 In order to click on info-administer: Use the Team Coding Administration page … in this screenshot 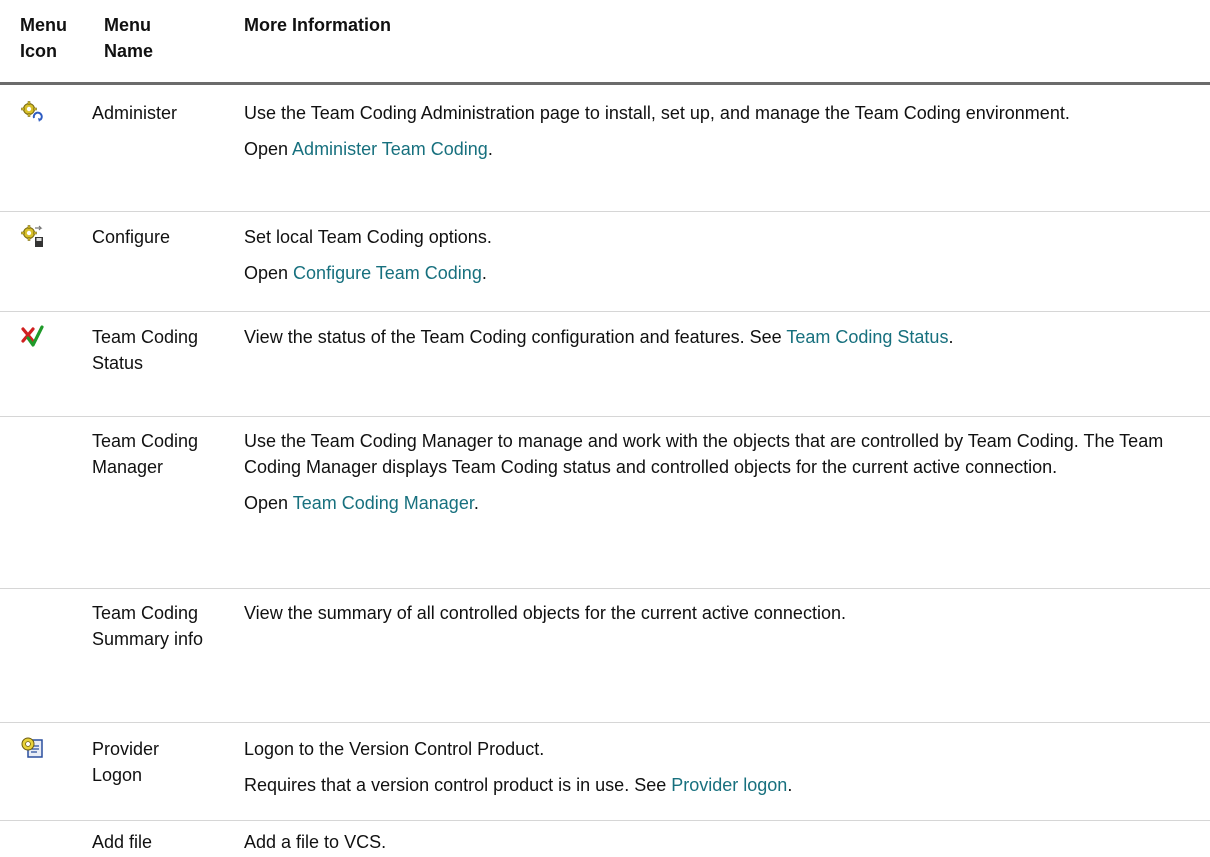, I will do `click(719, 131)`.